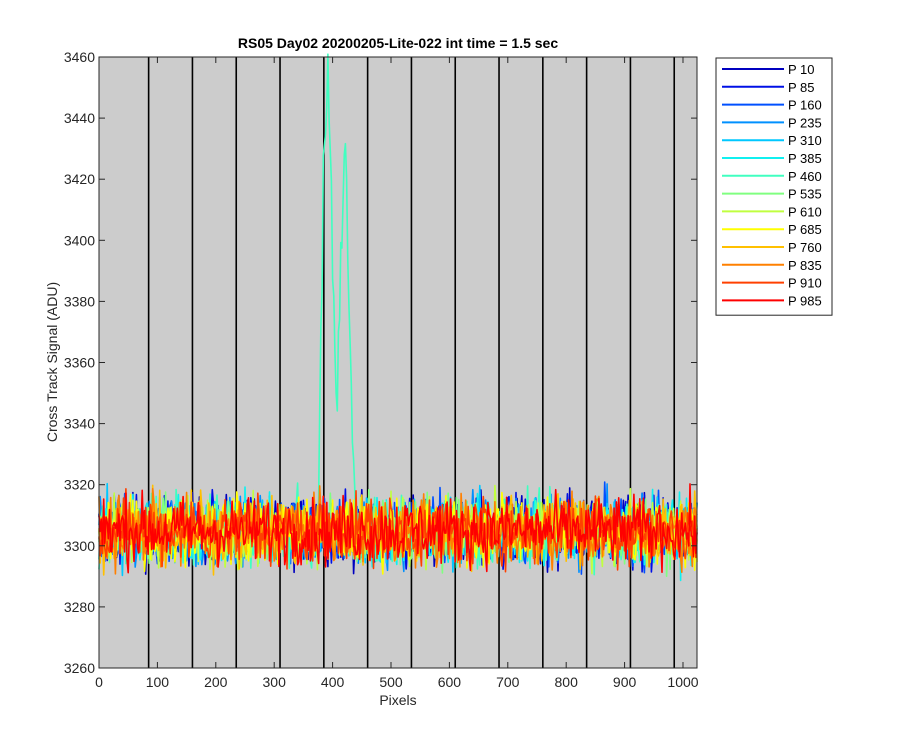 The width and height of the screenshot is (900, 750). What do you see at coordinates (567, 682) in the screenshot?
I see `x-tick-label: 800` at bounding box center [567, 682].